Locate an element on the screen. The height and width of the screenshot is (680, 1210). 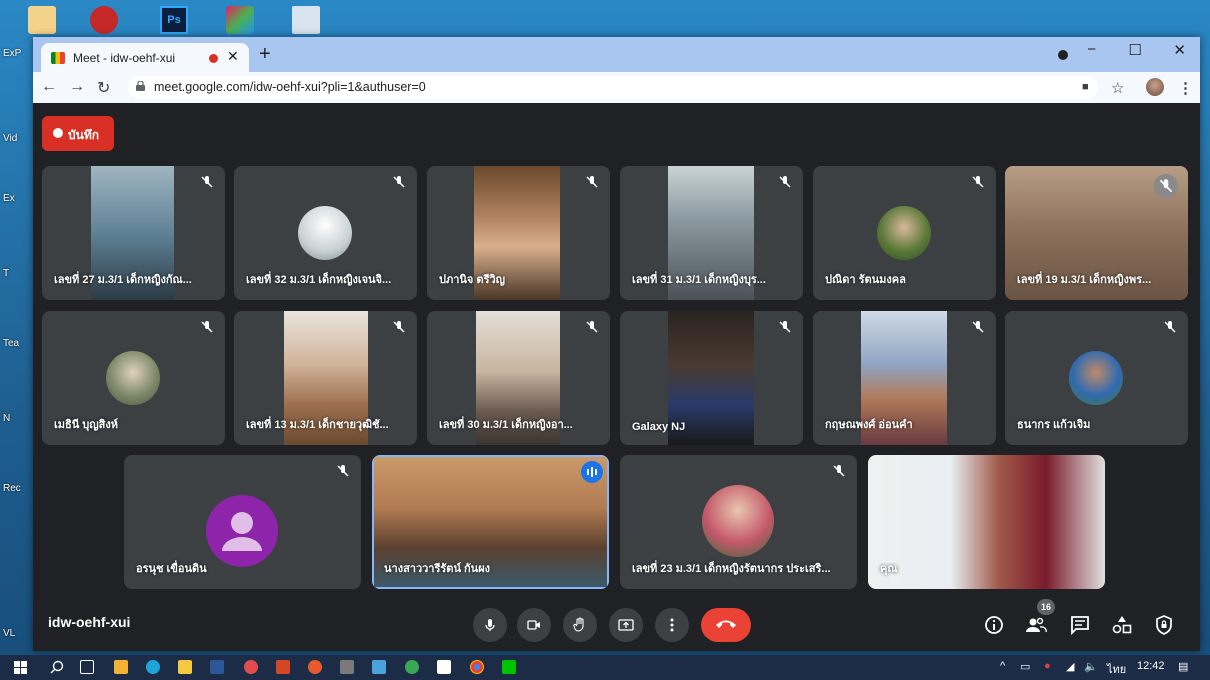
hand-icon is located at coordinates (578, 624).